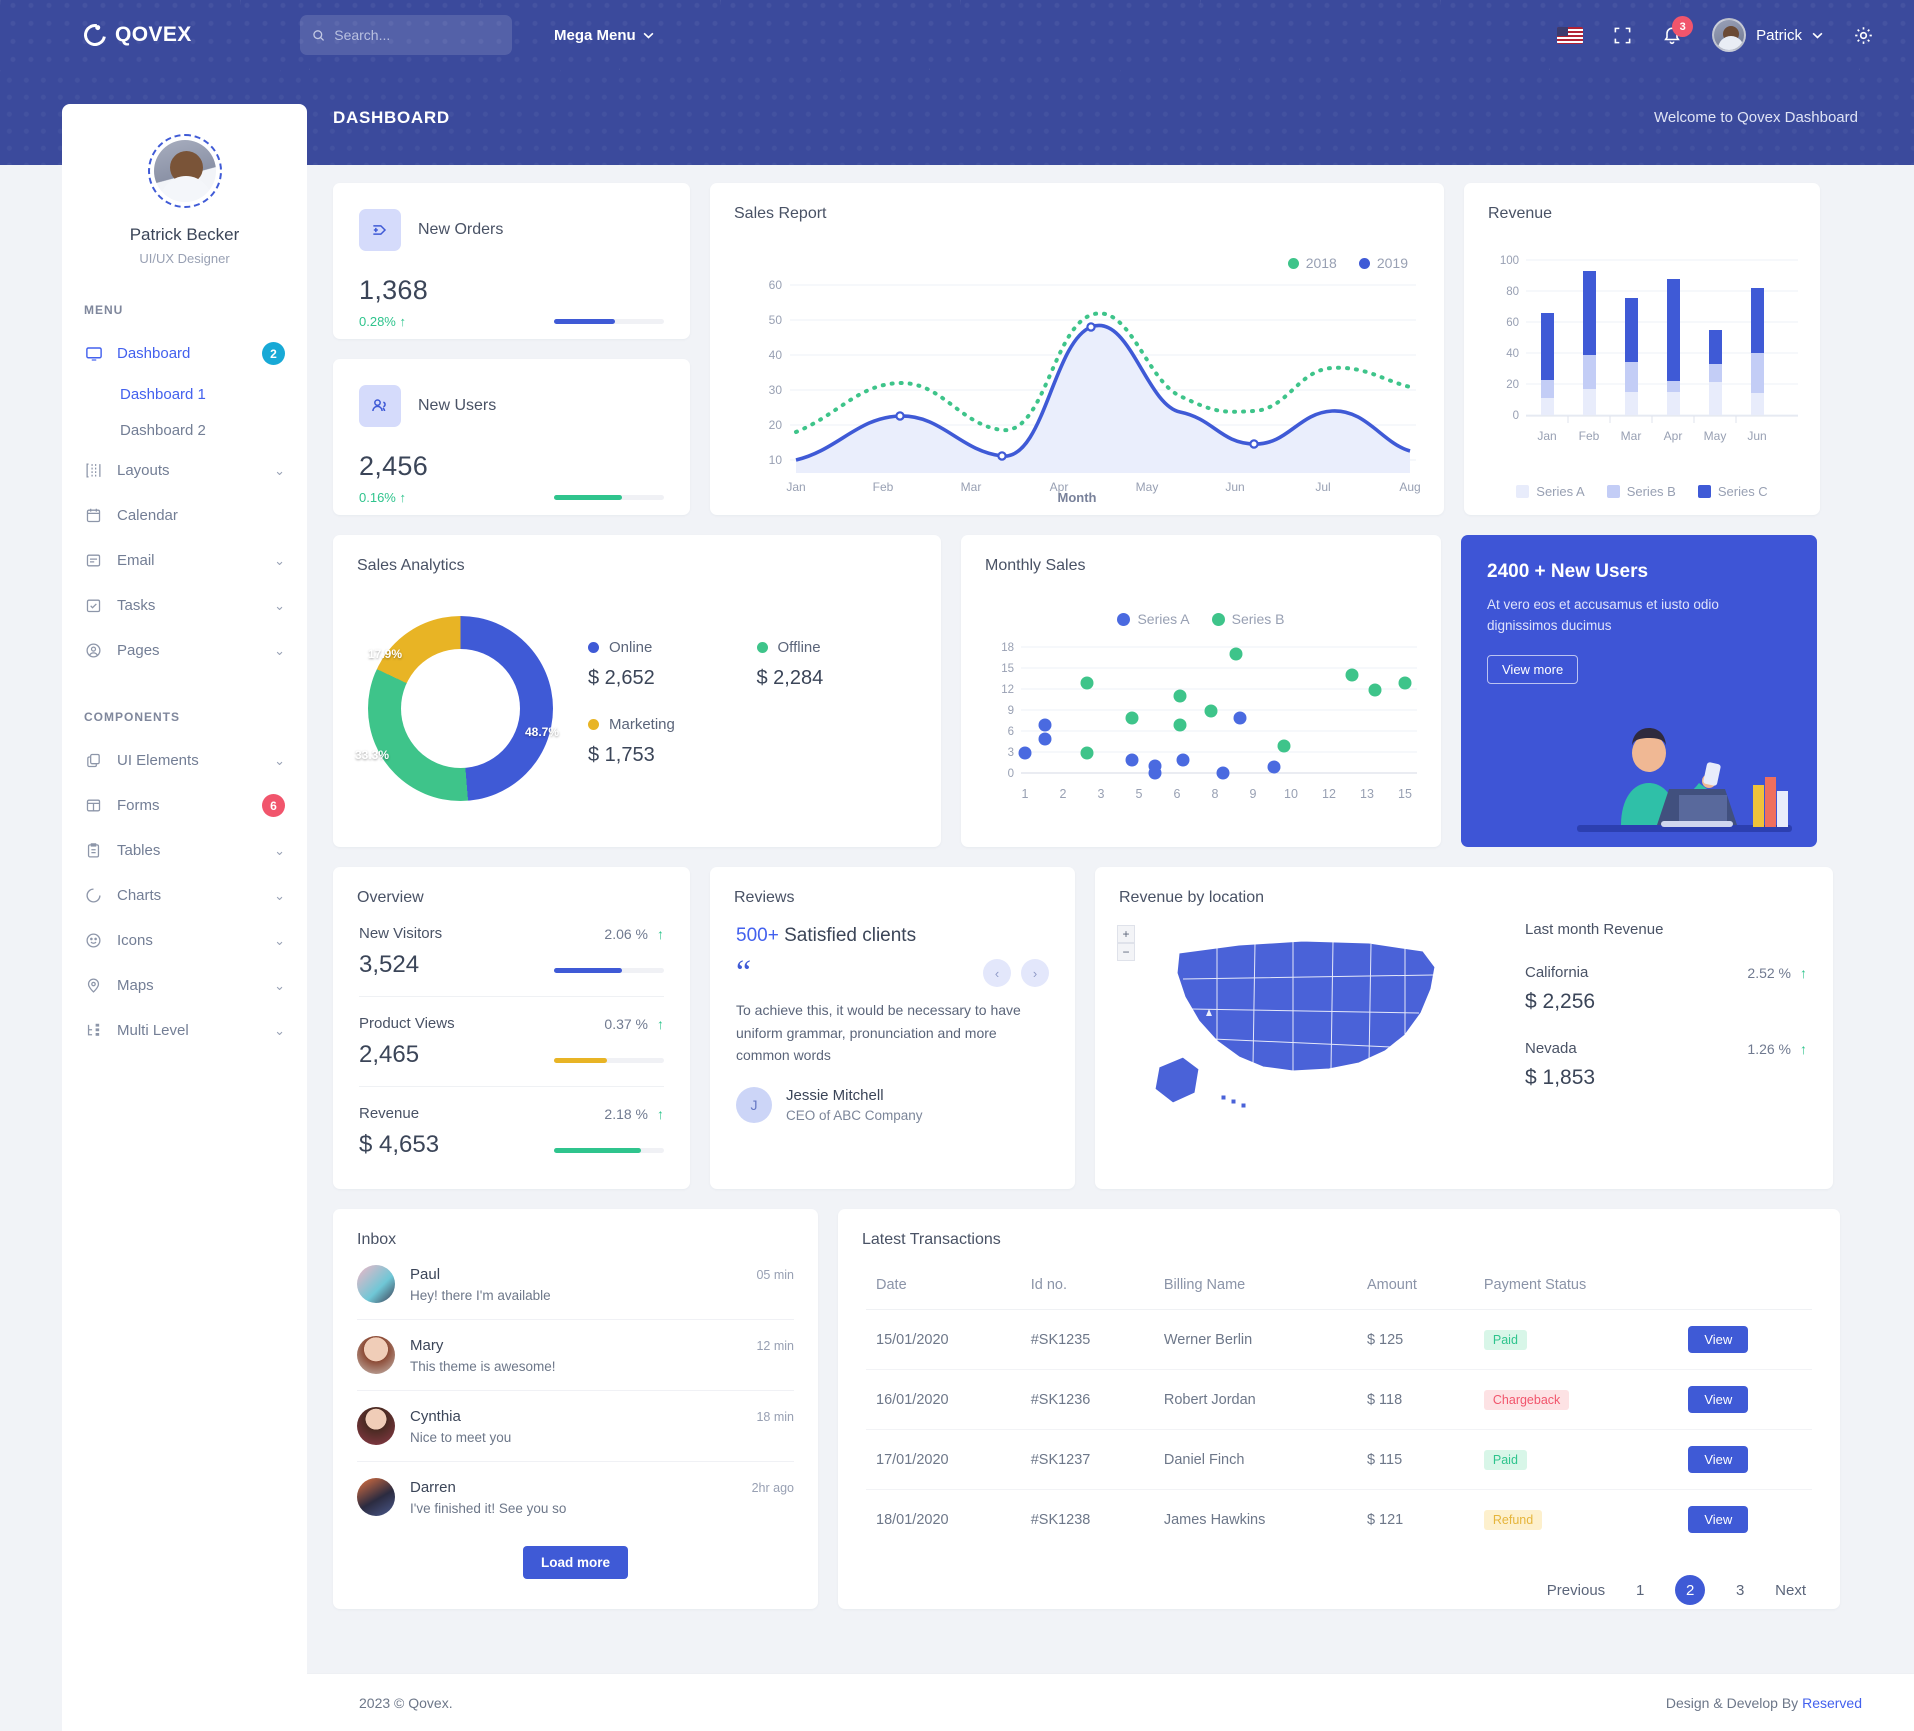 This screenshot has height=1731, width=1914. I want to click on carousel-prev-button: ‹, so click(997, 973).